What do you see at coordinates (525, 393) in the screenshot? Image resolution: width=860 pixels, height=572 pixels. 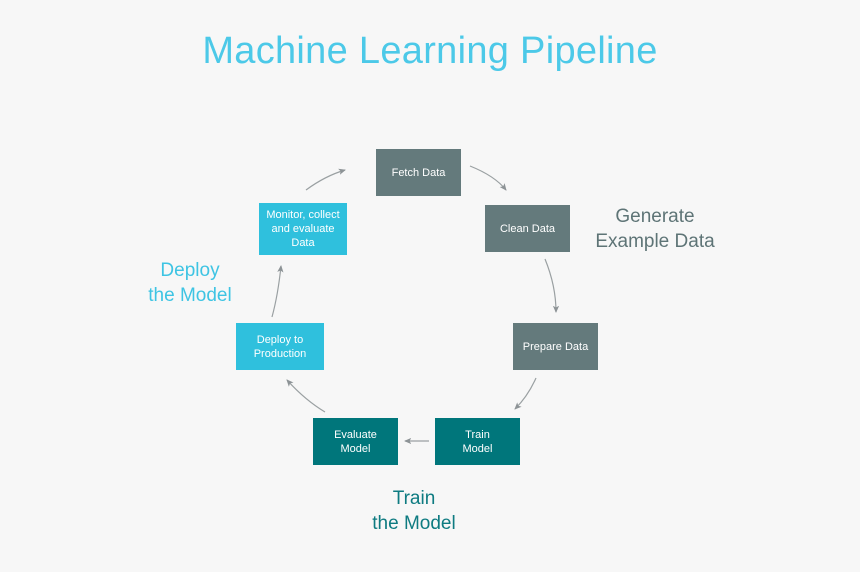 I see `arrow-prepare-to-train` at bounding box center [525, 393].